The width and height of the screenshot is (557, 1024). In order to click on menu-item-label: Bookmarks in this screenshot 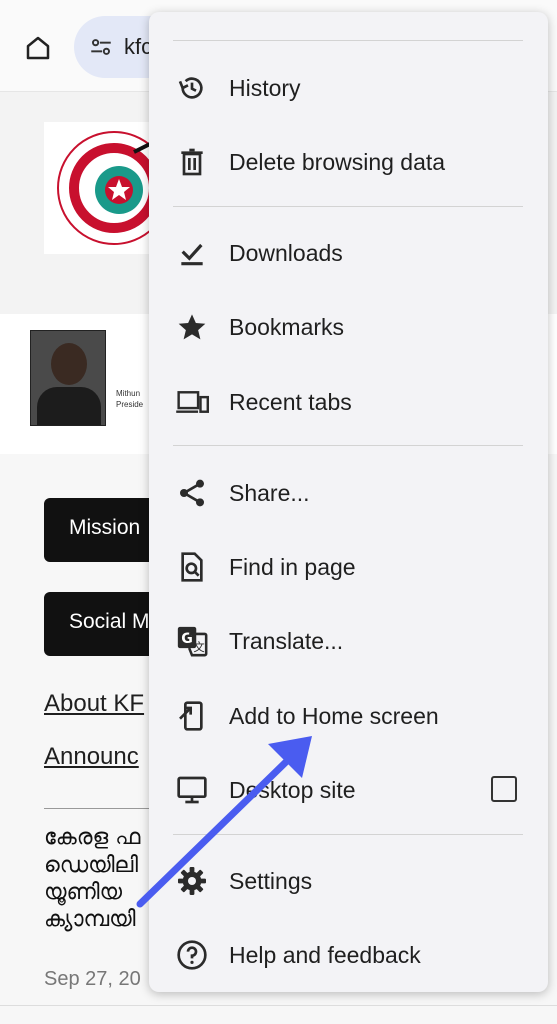, I will do `click(287, 326)`.